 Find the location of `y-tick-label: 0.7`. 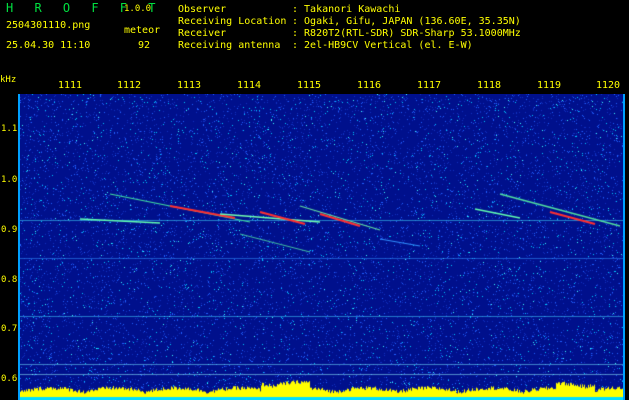

y-tick-label: 0.7 is located at coordinates (9, 329).